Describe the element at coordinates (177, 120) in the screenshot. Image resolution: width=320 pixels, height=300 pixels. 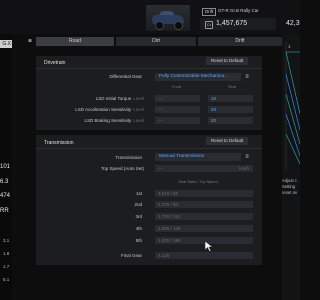
I see `lsd-braking-sensitivity-front: ---` at that location.